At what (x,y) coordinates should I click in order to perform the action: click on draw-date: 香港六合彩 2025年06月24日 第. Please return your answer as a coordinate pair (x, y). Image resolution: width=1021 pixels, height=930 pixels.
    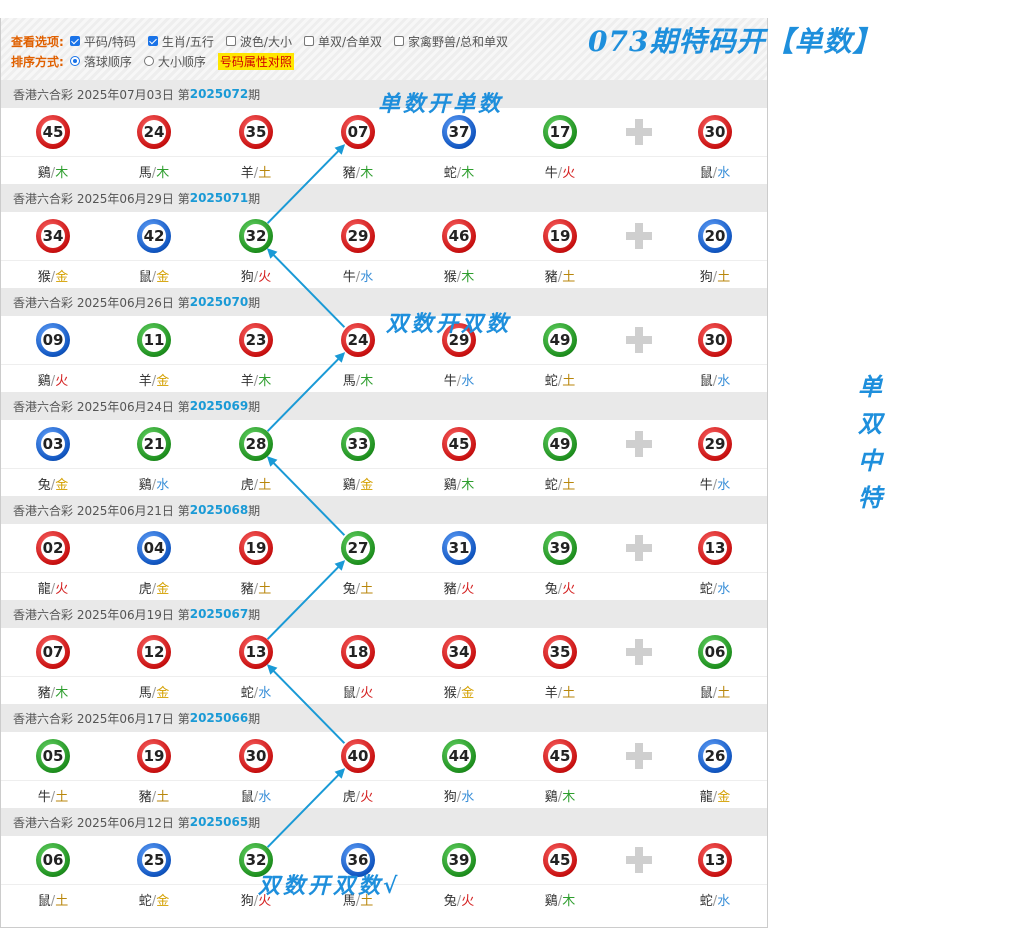
    Looking at the image, I should click on (101, 406).